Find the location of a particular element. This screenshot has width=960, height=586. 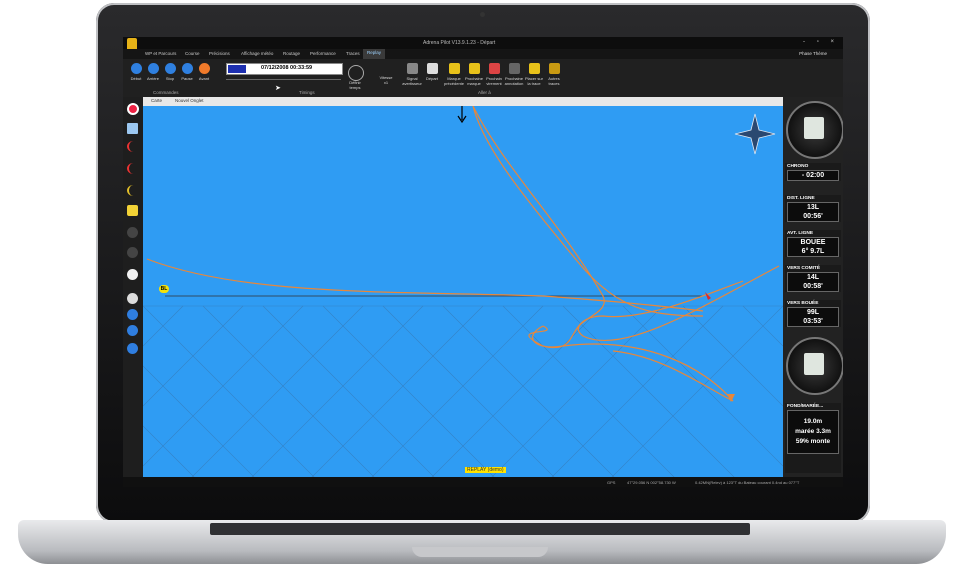

buoy-next-icon is located at coordinates (474, 68).